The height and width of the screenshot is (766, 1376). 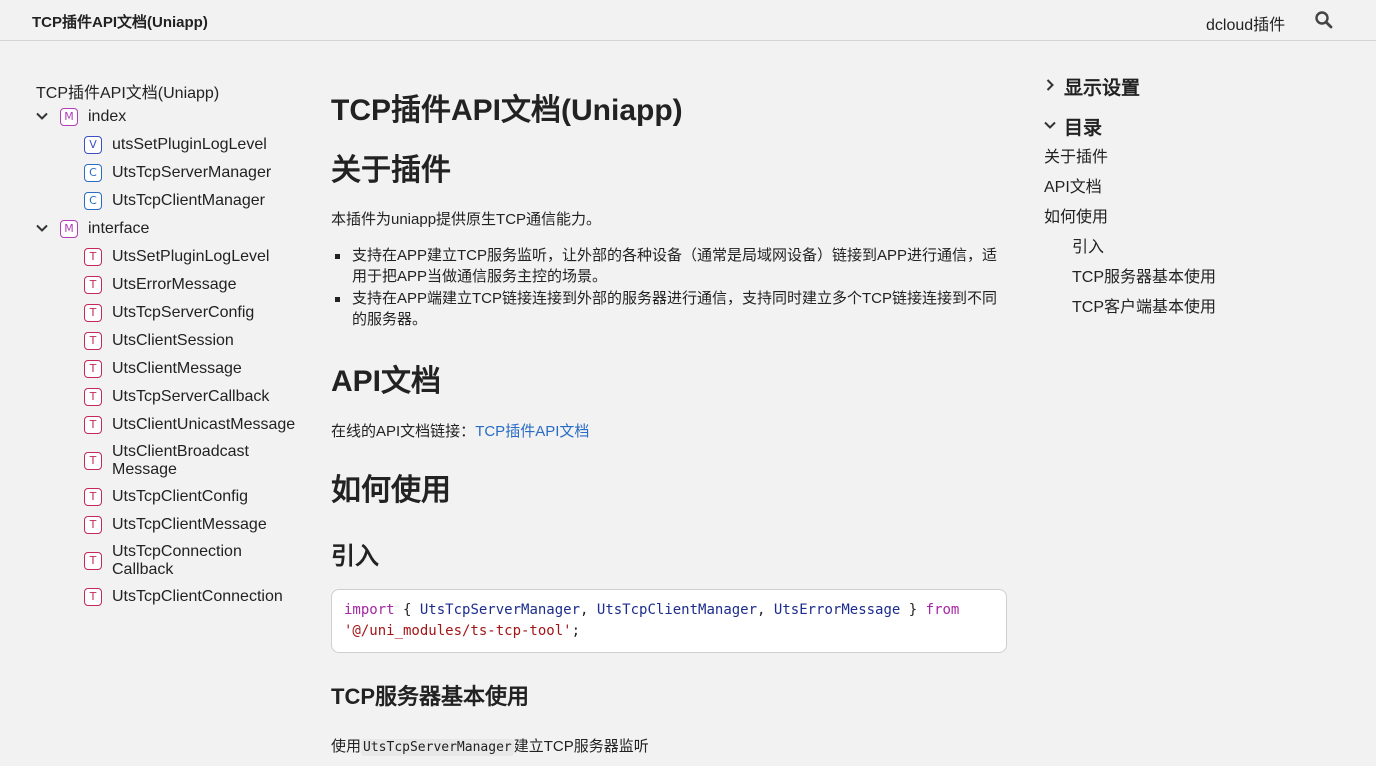 What do you see at coordinates (437, 747) in the screenshot?
I see `inline-code: UtsTcpServerManager` at bounding box center [437, 747].